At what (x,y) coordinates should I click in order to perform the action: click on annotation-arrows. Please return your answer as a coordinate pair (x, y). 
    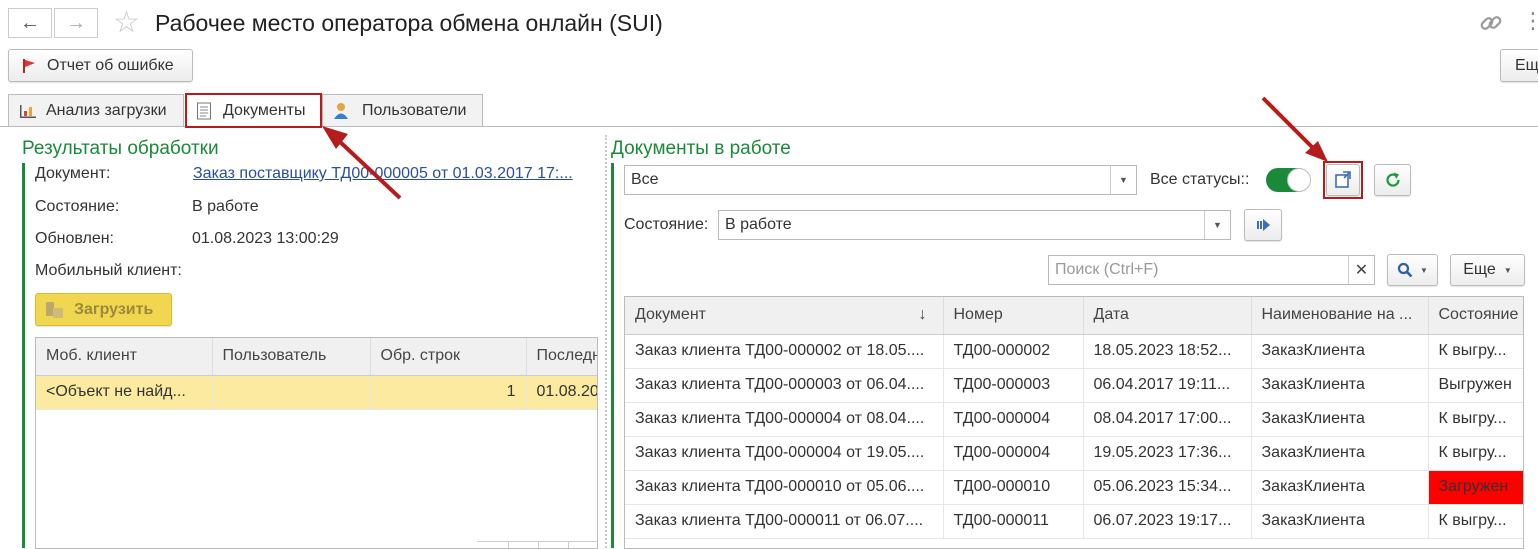
    Looking at the image, I should click on (825, 148).